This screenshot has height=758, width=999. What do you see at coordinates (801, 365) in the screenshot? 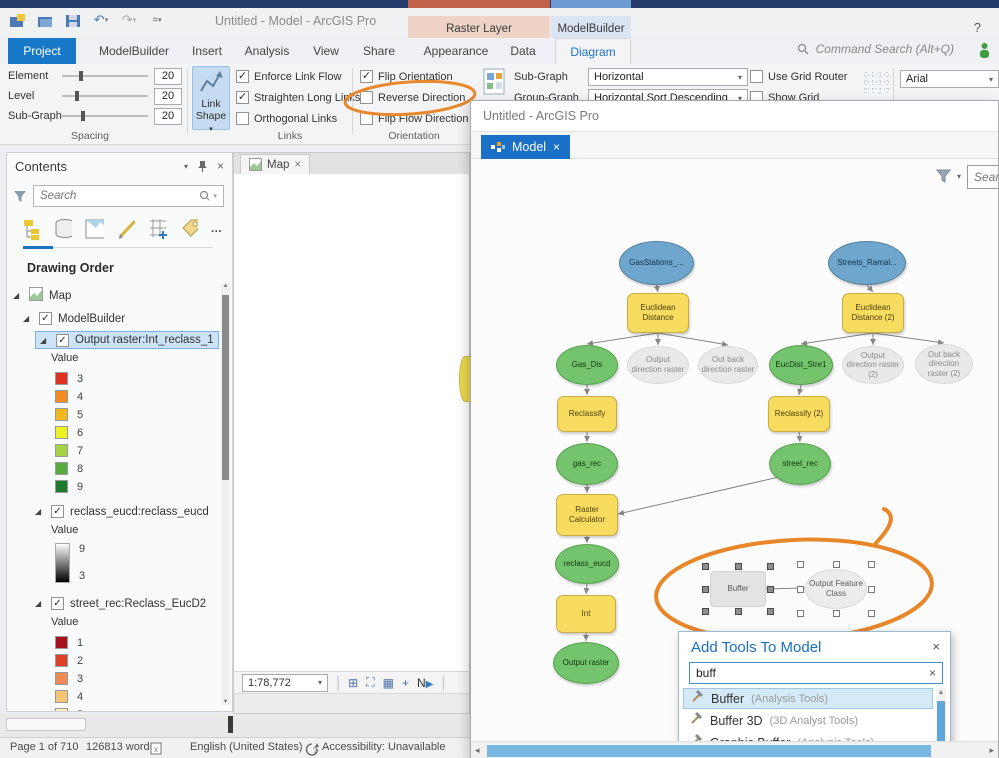
I see `model-node-eucdist_stre1: EucDist_Stre1` at bounding box center [801, 365].